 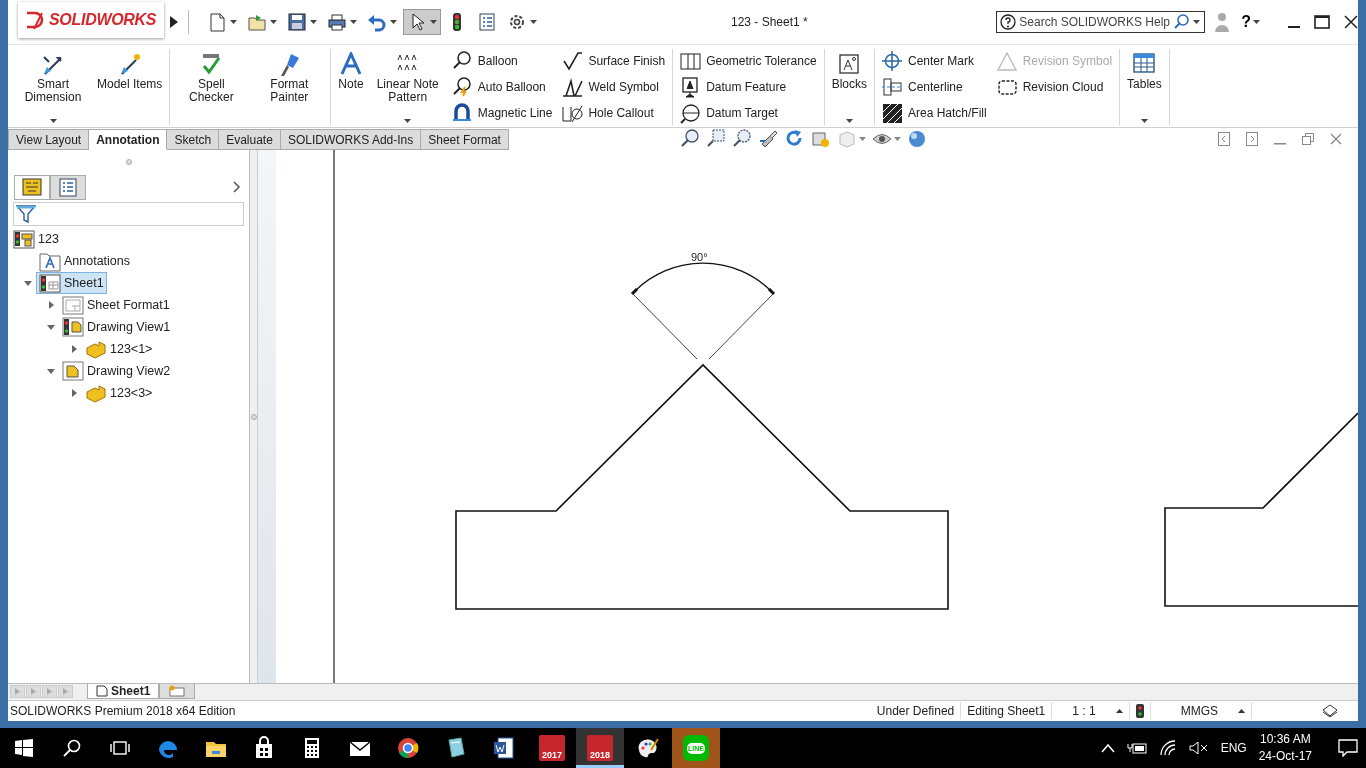 What do you see at coordinates (53, 86) in the screenshot?
I see `ribbon-button: Smart Dimension` at bounding box center [53, 86].